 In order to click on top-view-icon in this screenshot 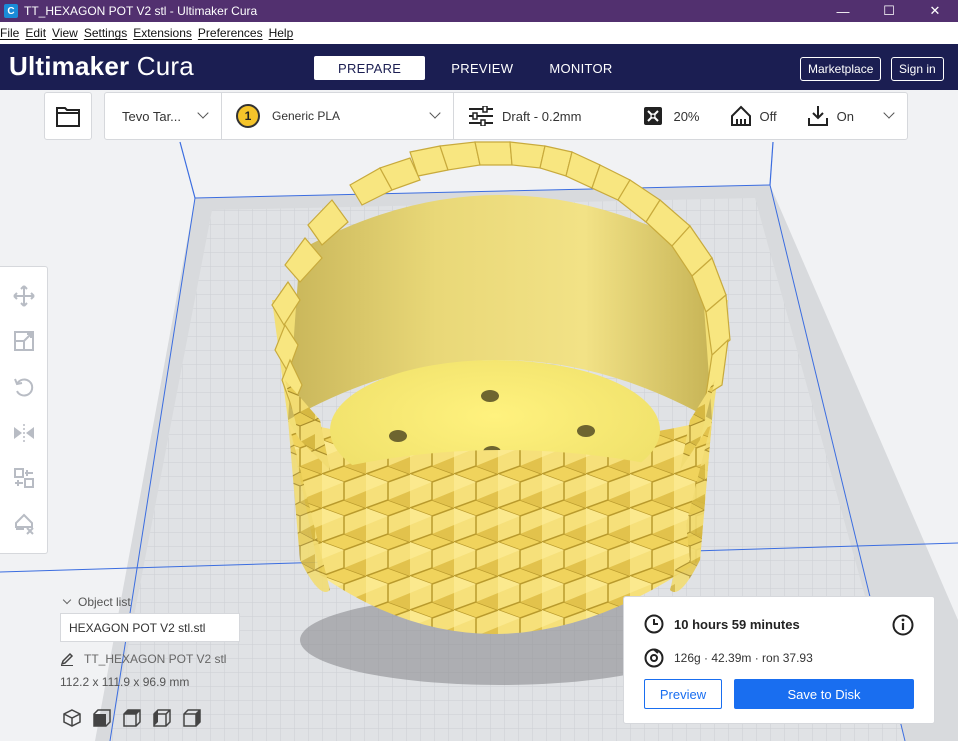, I will do `click(132, 718)`.